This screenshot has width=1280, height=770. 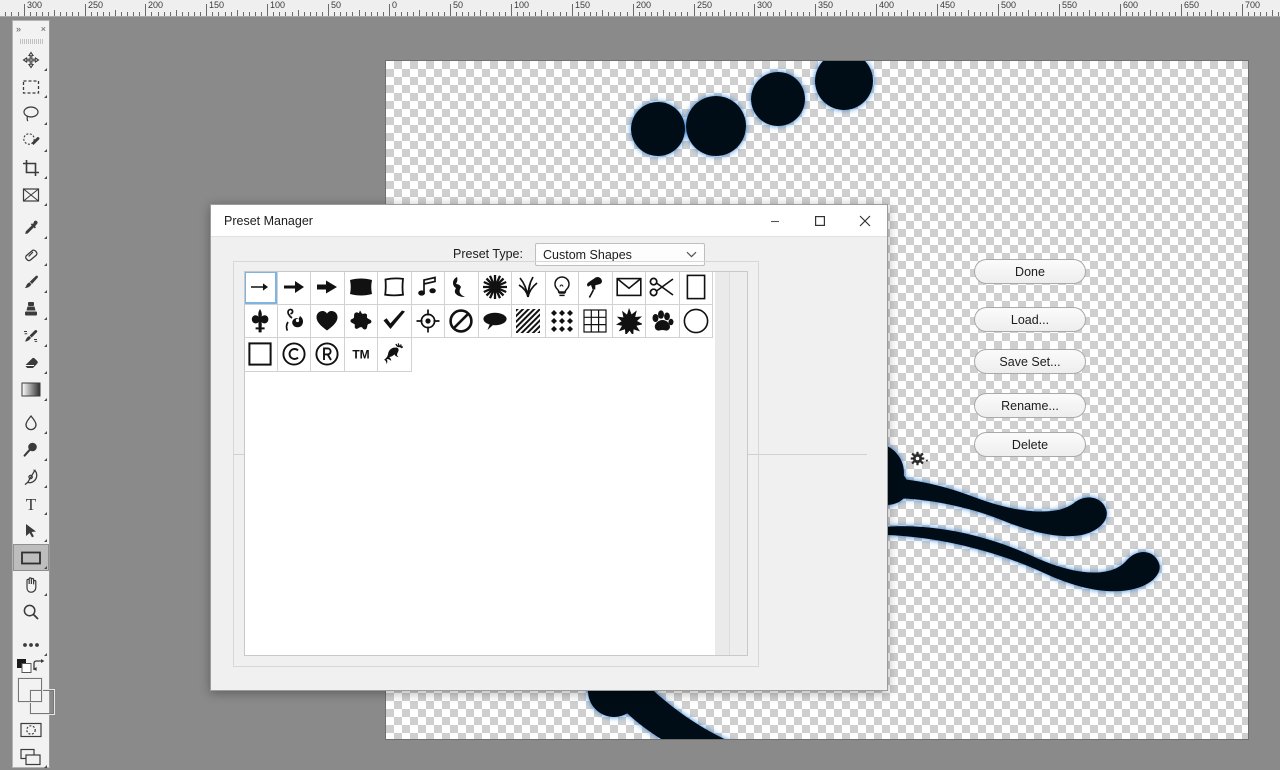 What do you see at coordinates (261, 288) in the screenshot?
I see `shape-arrow-thin-line` at bounding box center [261, 288].